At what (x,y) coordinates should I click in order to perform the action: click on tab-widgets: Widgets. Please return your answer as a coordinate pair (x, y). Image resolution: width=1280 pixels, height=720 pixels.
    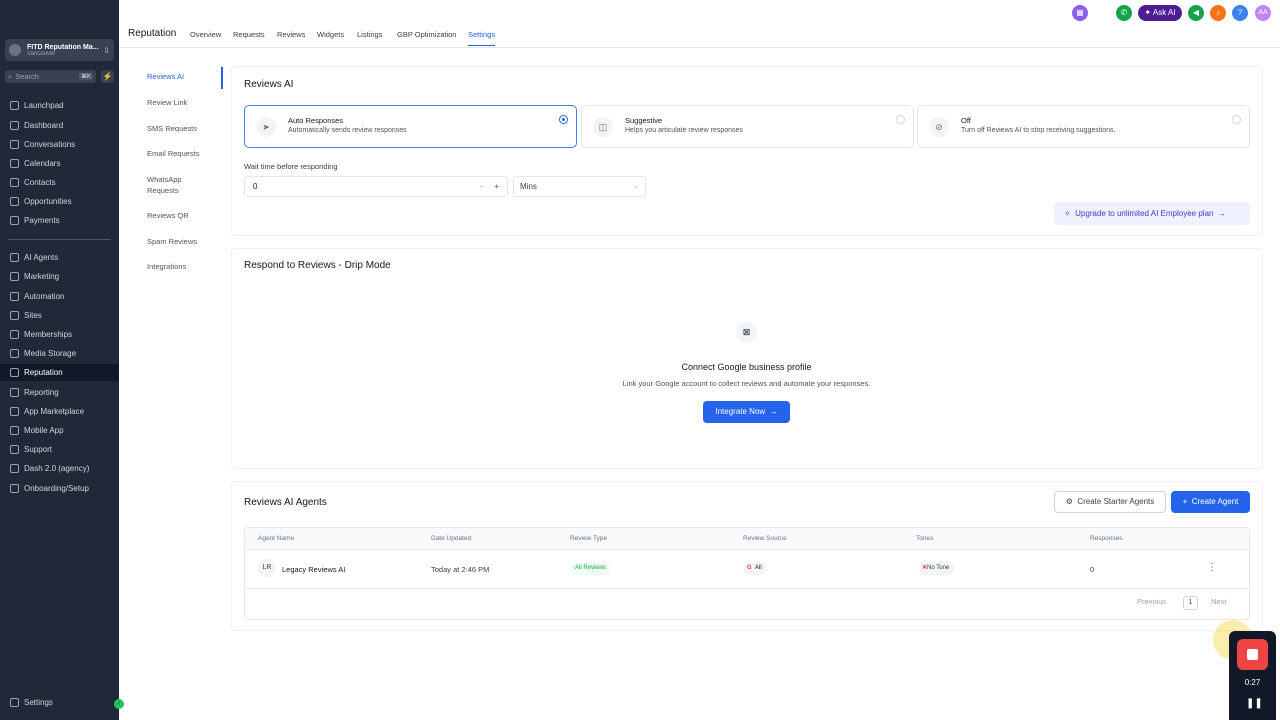
    Looking at the image, I should click on (330, 37).